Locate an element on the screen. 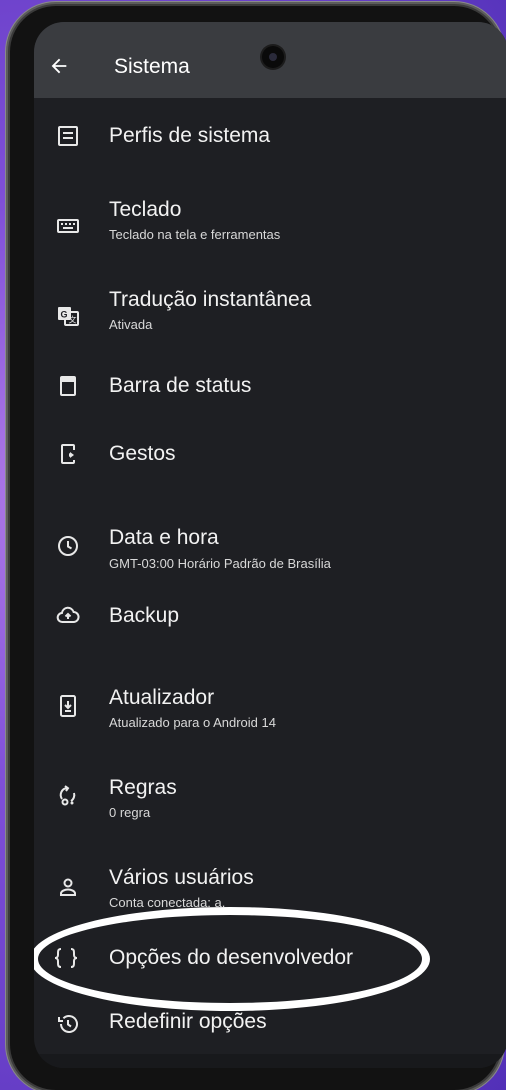 Image resolution: width=506 pixels, height=1090 pixels. settings-item-rules: Regras 0 regra is located at coordinates (270, 790).